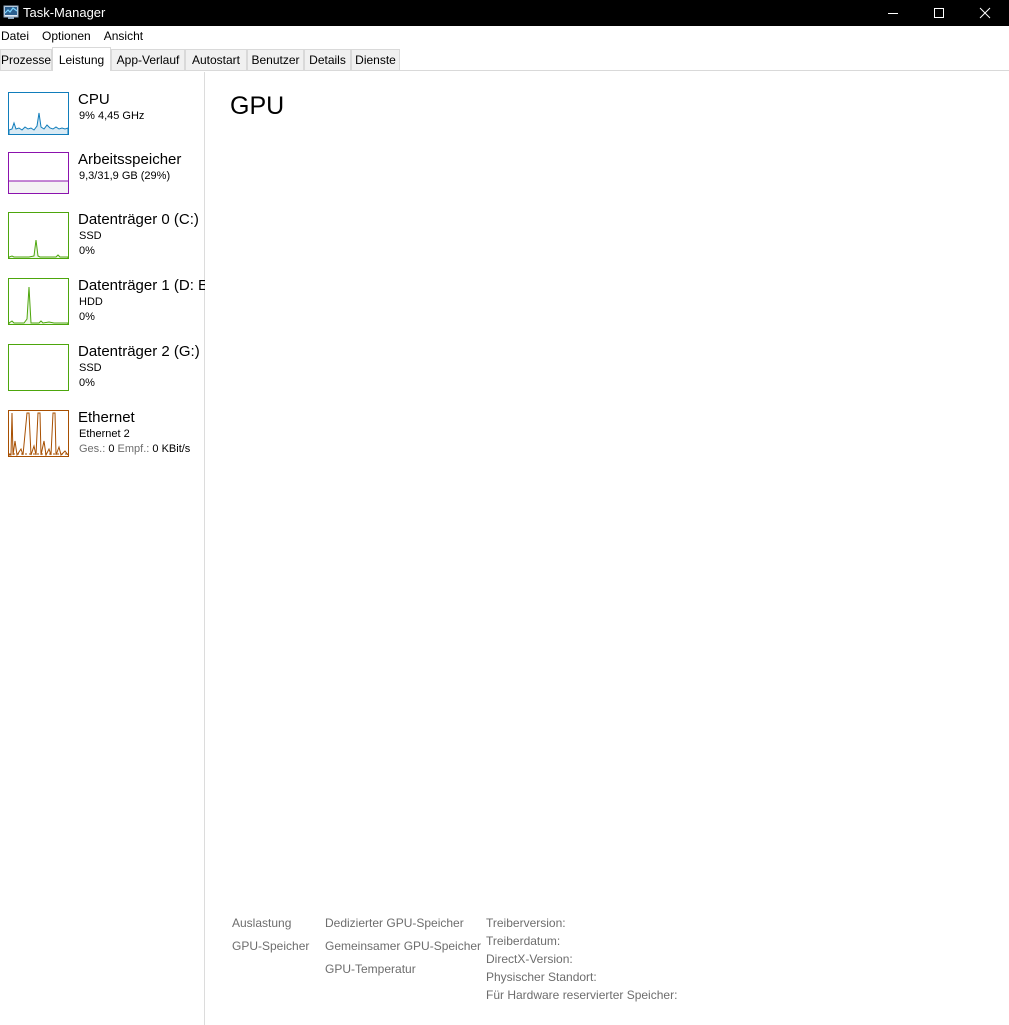  What do you see at coordinates (403, 946) in the screenshot?
I see `stat-shared-memory-label: Gemeinsamer GPU-Speicher` at bounding box center [403, 946].